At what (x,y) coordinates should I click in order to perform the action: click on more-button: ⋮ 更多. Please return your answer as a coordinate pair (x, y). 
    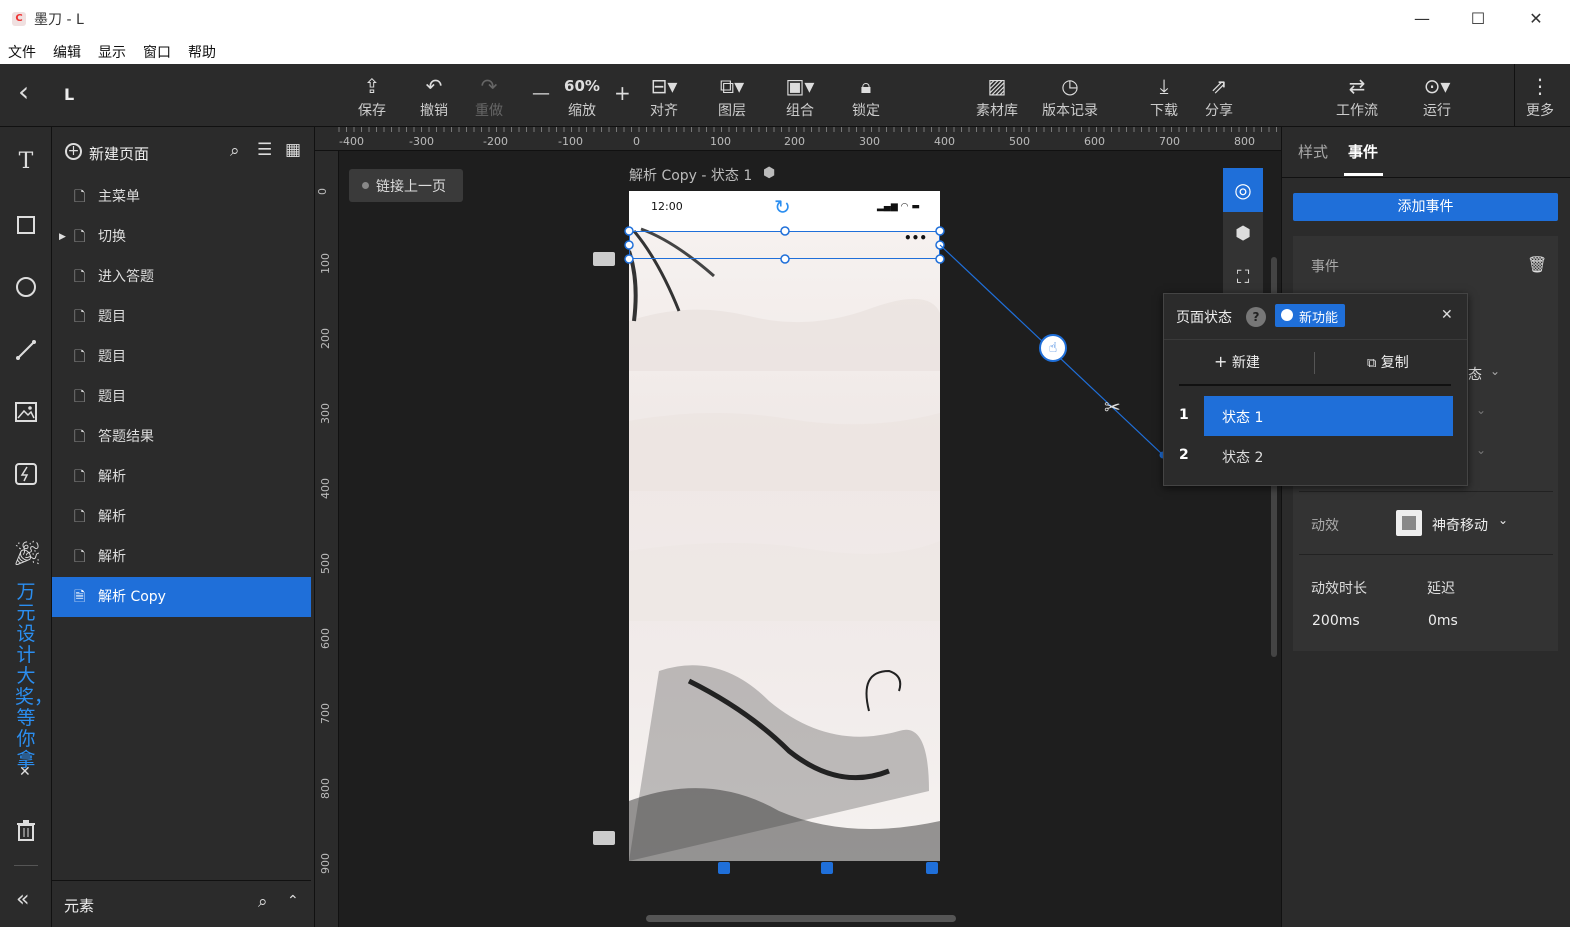
    Looking at the image, I should click on (1540, 95).